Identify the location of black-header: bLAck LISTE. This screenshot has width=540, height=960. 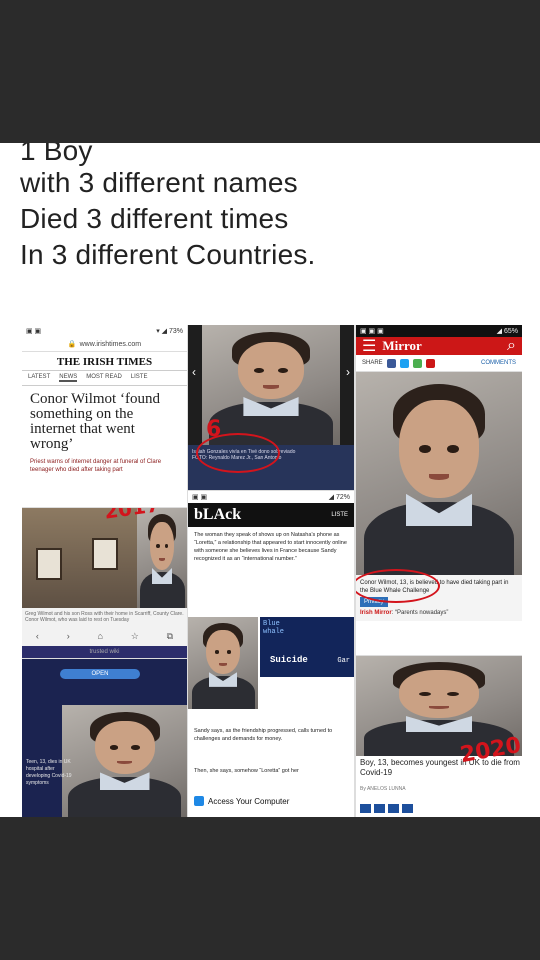
(271, 515).